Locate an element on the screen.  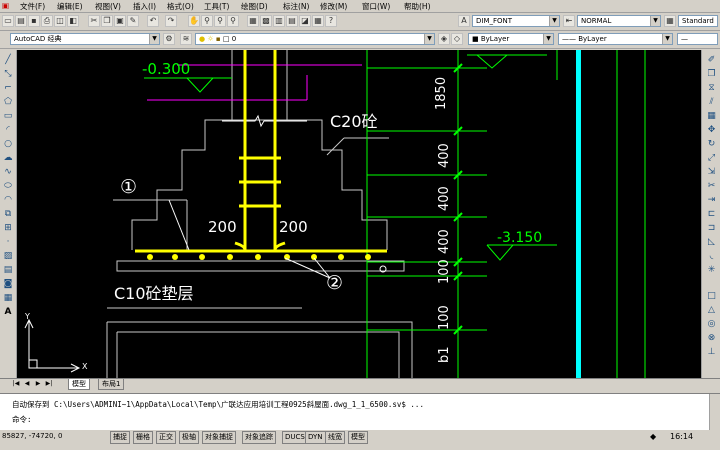
new-icon: ▭ is located at coordinates (8, 21).